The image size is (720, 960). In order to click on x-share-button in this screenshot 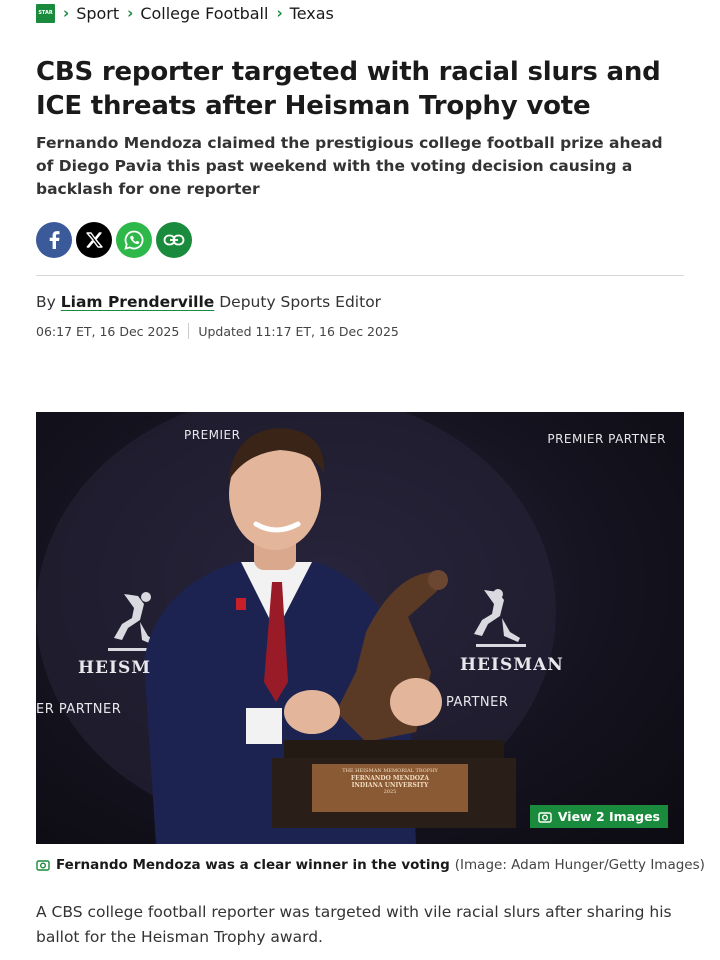, I will do `click(94, 240)`.